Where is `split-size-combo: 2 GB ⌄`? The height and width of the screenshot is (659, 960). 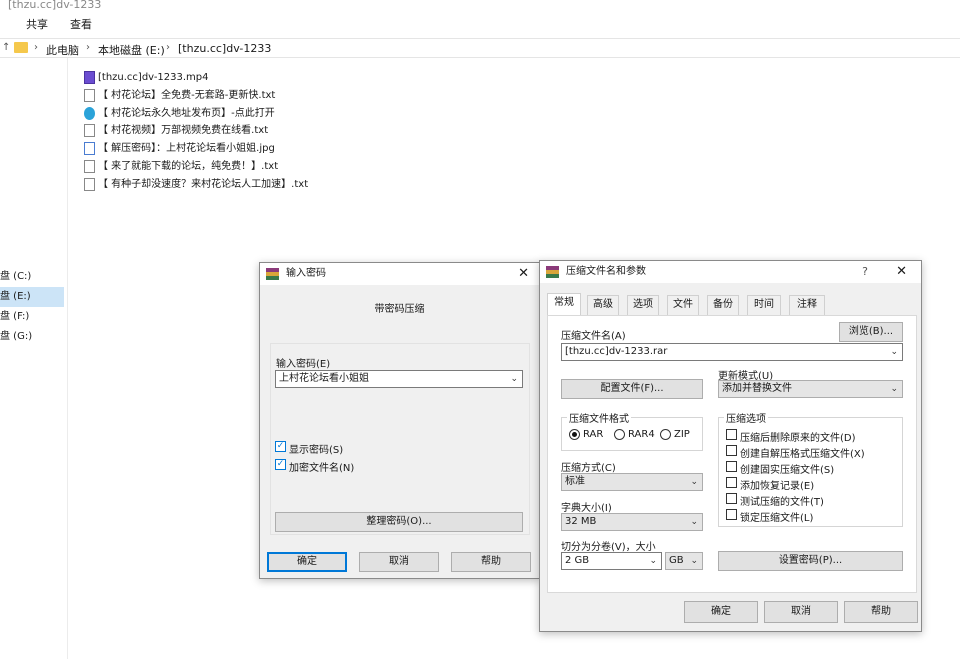 split-size-combo: 2 GB ⌄ is located at coordinates (611, 561).